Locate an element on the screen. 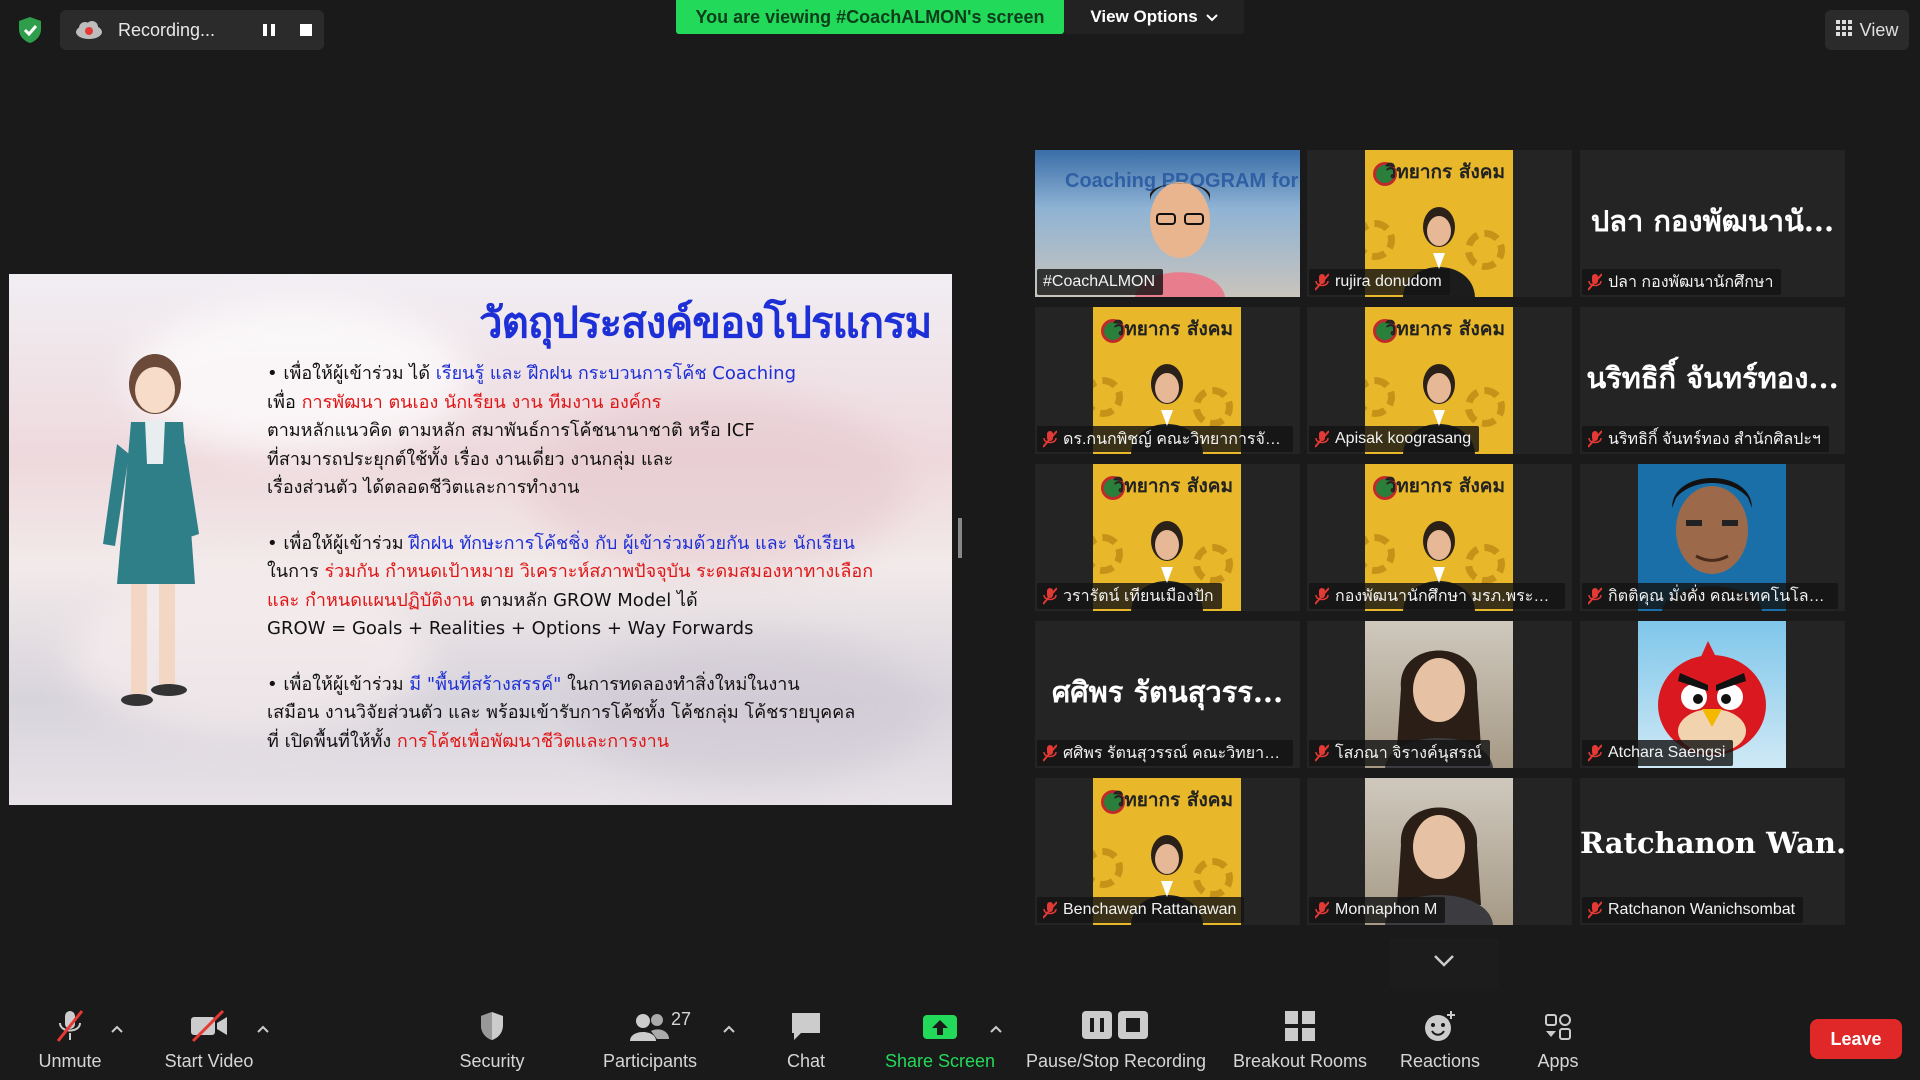 The image size is (1920, 1080). video-off-icon is located at coordinates (209, 1026).